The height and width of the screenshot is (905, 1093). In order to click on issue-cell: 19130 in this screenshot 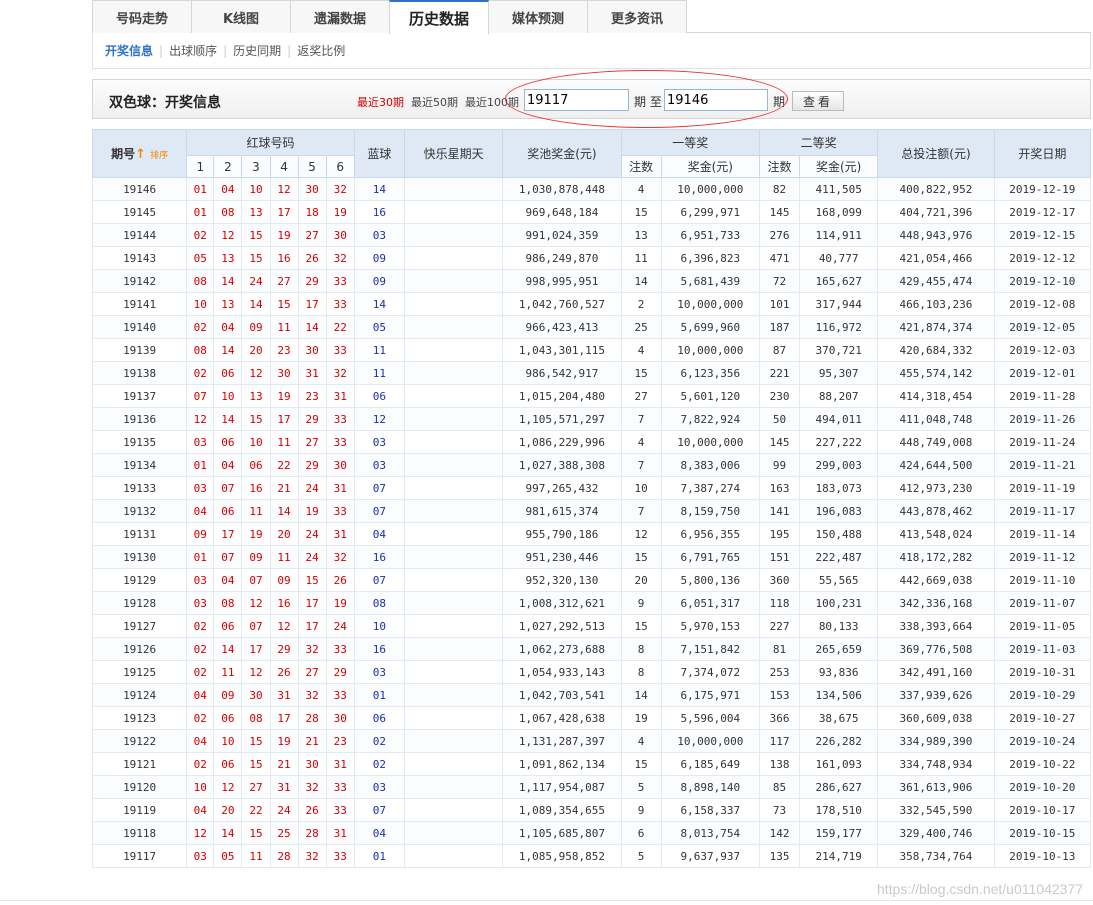, I will do `click(139, 557)`.